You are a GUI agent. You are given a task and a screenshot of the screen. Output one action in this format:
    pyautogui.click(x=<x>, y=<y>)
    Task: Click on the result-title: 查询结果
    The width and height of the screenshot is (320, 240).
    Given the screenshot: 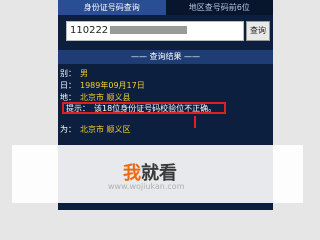 What is the action you would take?
    pyautogui.click(x=165, y=56)
    